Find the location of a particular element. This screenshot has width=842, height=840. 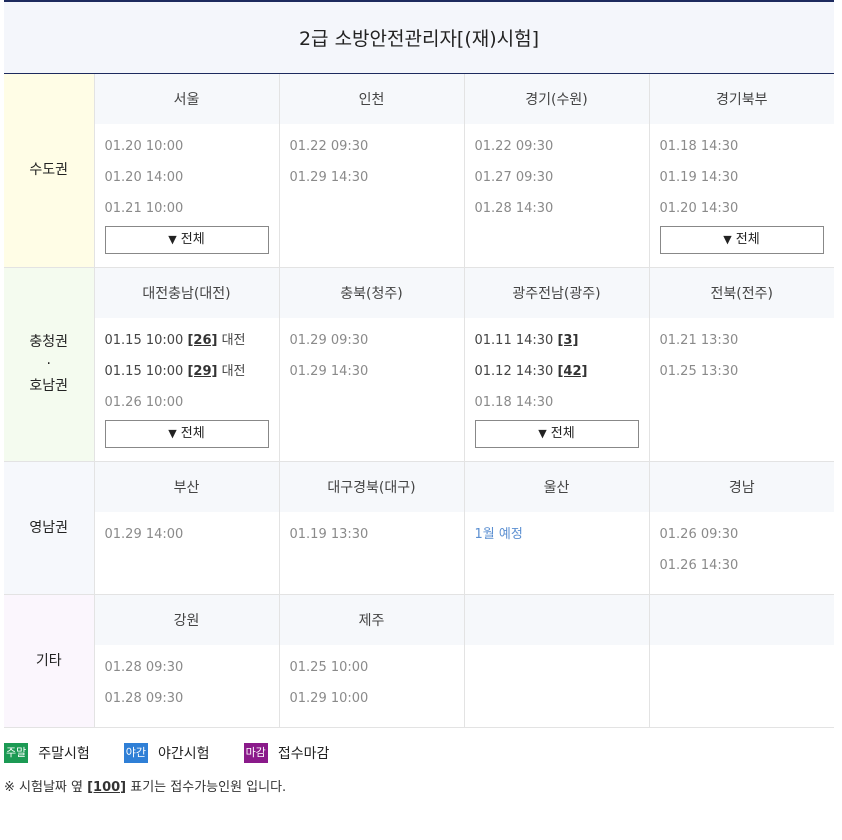

city-name: 대구경북(대구) is located at coordinates (371, 486).